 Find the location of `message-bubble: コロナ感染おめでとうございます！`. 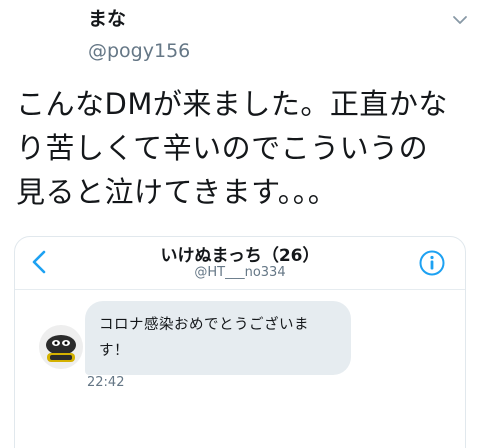

message-bubble: コロナ感染おめでとうございます！ is located at coordinates (218, 338).